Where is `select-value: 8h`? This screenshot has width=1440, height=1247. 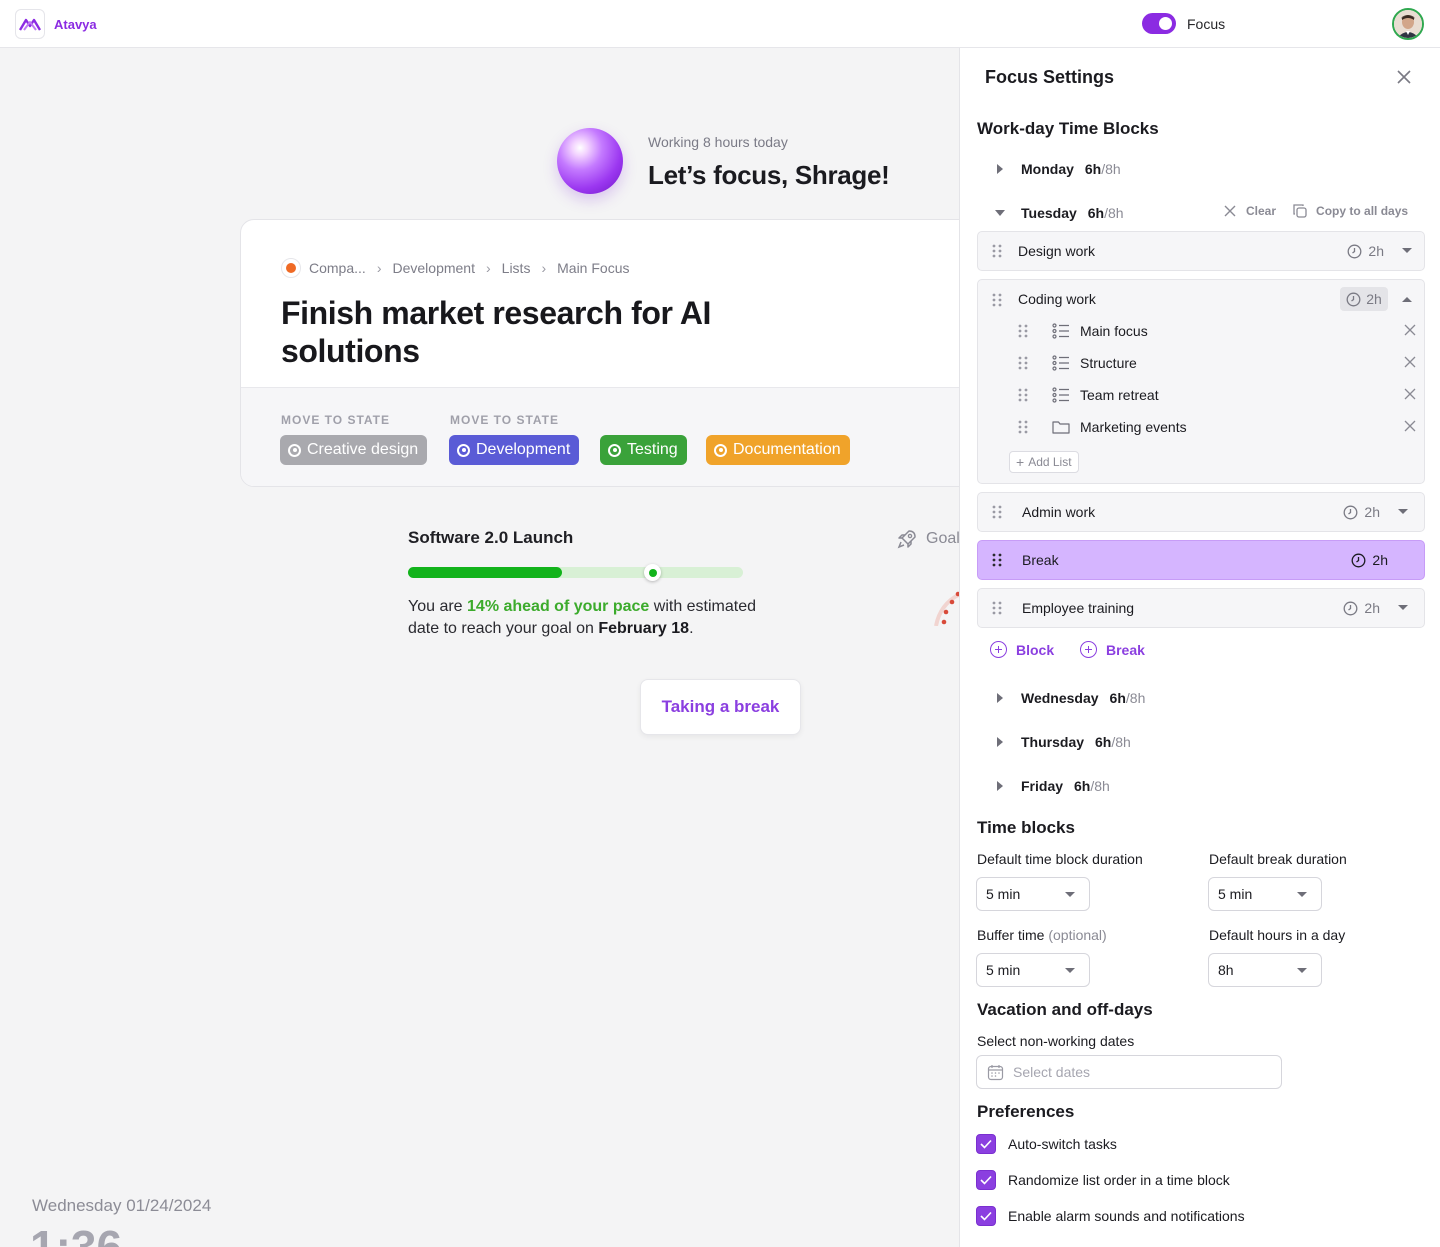 select-value: 8h is located at coordinates (1226, 970).